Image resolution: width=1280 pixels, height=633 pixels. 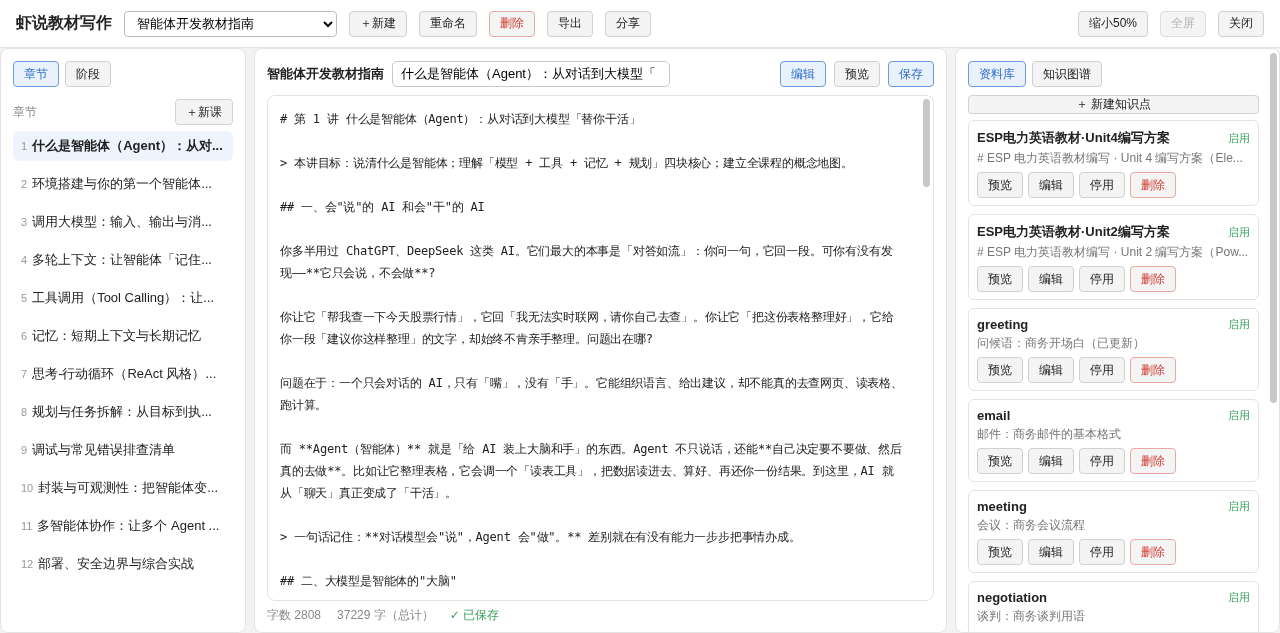 I want to click on editor-paragraph: 问题在于：一个只会对话的 AI，只有「嘴」，没有「手」。它能组织语言、给出建议，却不能真的去查网页、读表格、跑计算。, so click(x=591, y=394).